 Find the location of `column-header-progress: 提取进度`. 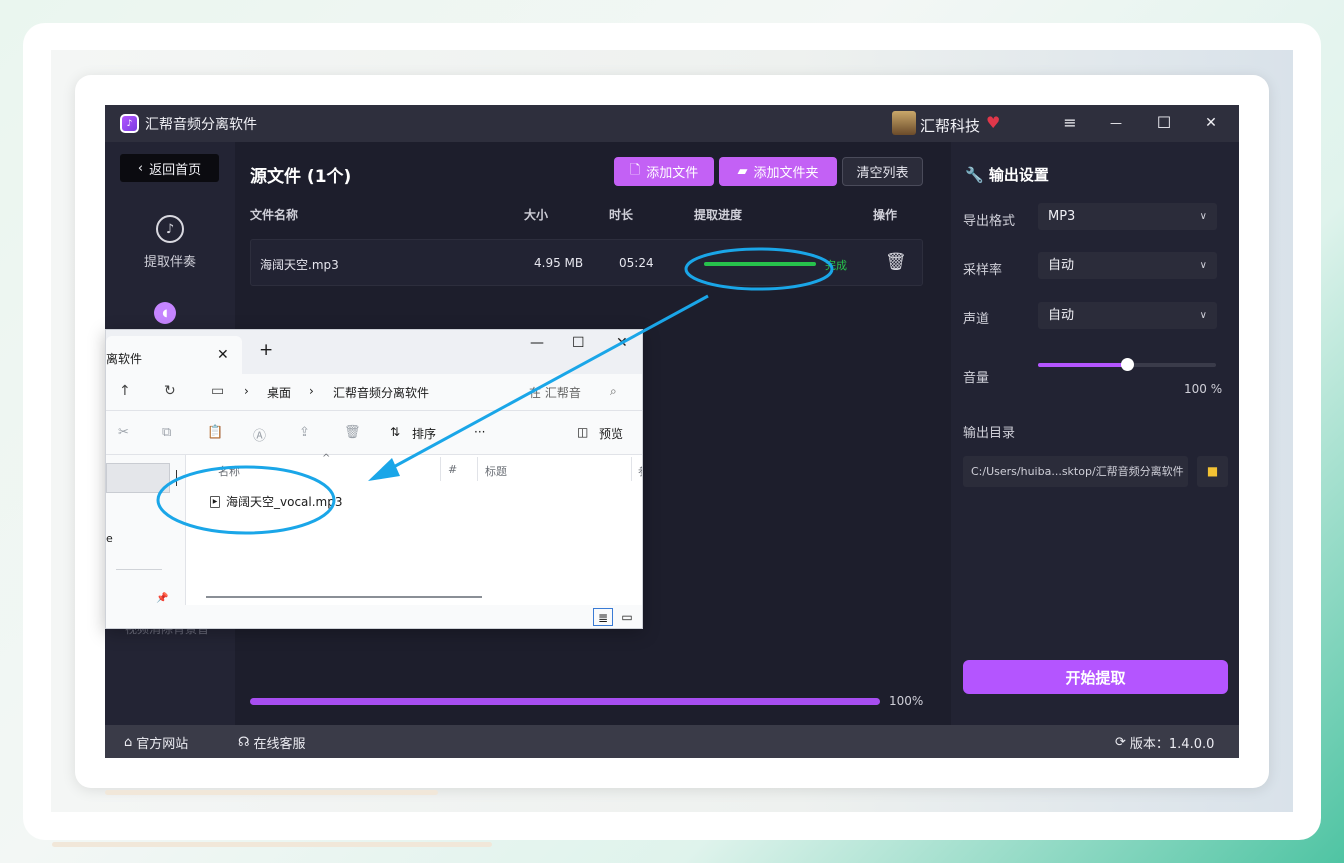

column-header-progress: 提取进度 is located at coordinates (718, 215).